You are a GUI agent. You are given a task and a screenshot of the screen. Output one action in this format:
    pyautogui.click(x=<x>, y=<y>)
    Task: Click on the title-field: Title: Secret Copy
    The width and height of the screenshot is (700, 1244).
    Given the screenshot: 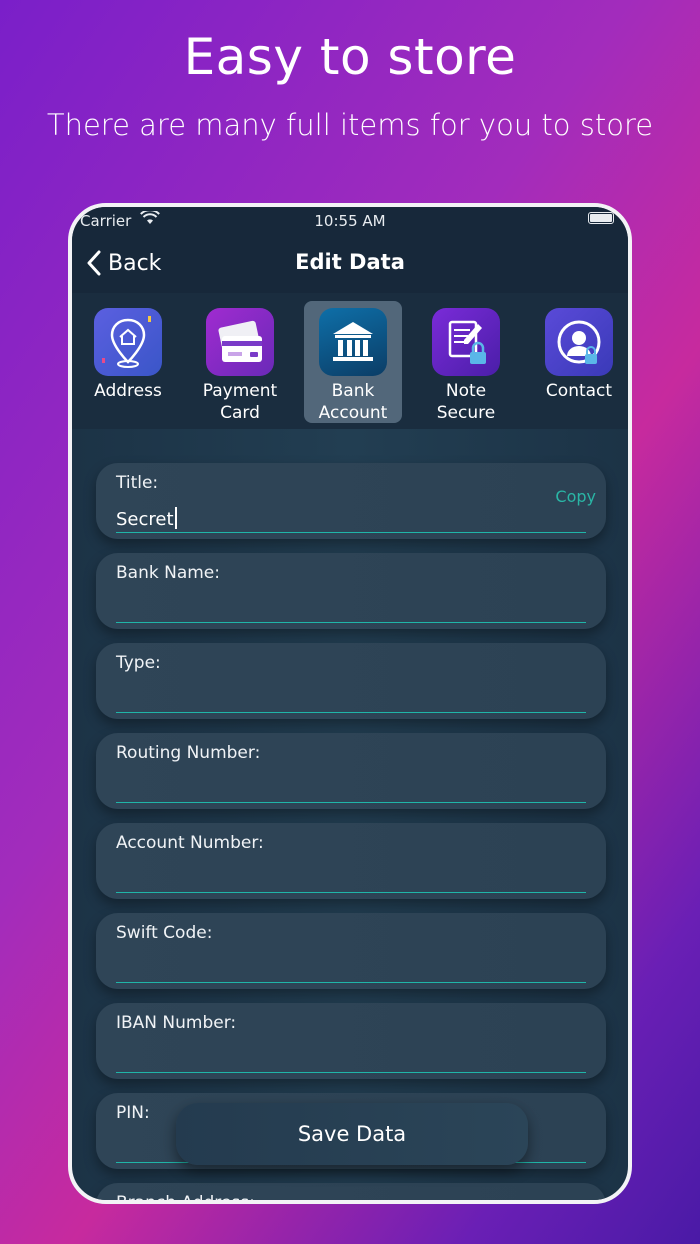 What is the action you would take?
    pyautogui.click(x=351, y=501)
    